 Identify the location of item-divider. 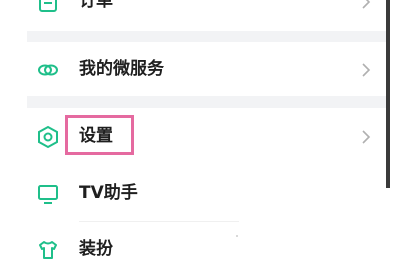
(159, 221).